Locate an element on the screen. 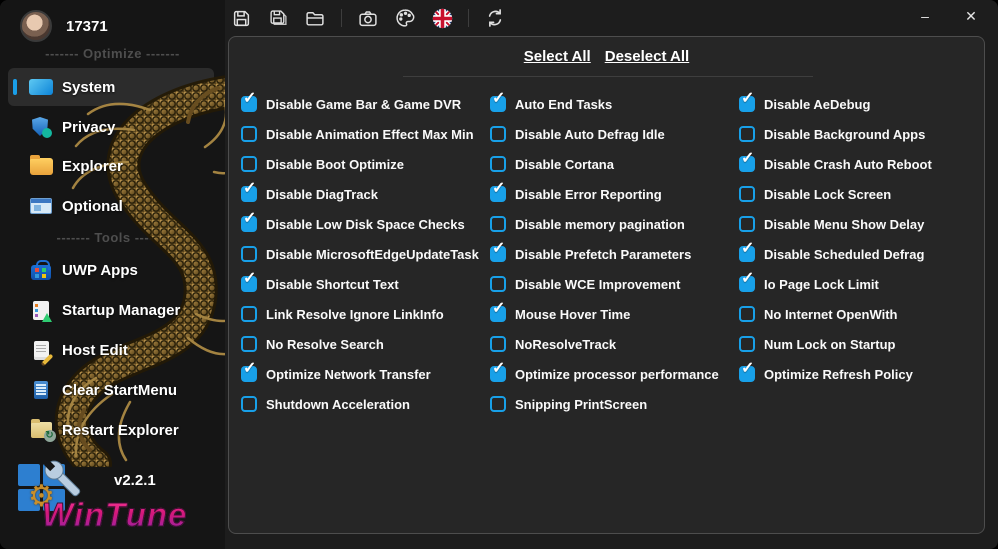  checkbox-row: Num Lock on Startup is located at coordinates (863, 344).